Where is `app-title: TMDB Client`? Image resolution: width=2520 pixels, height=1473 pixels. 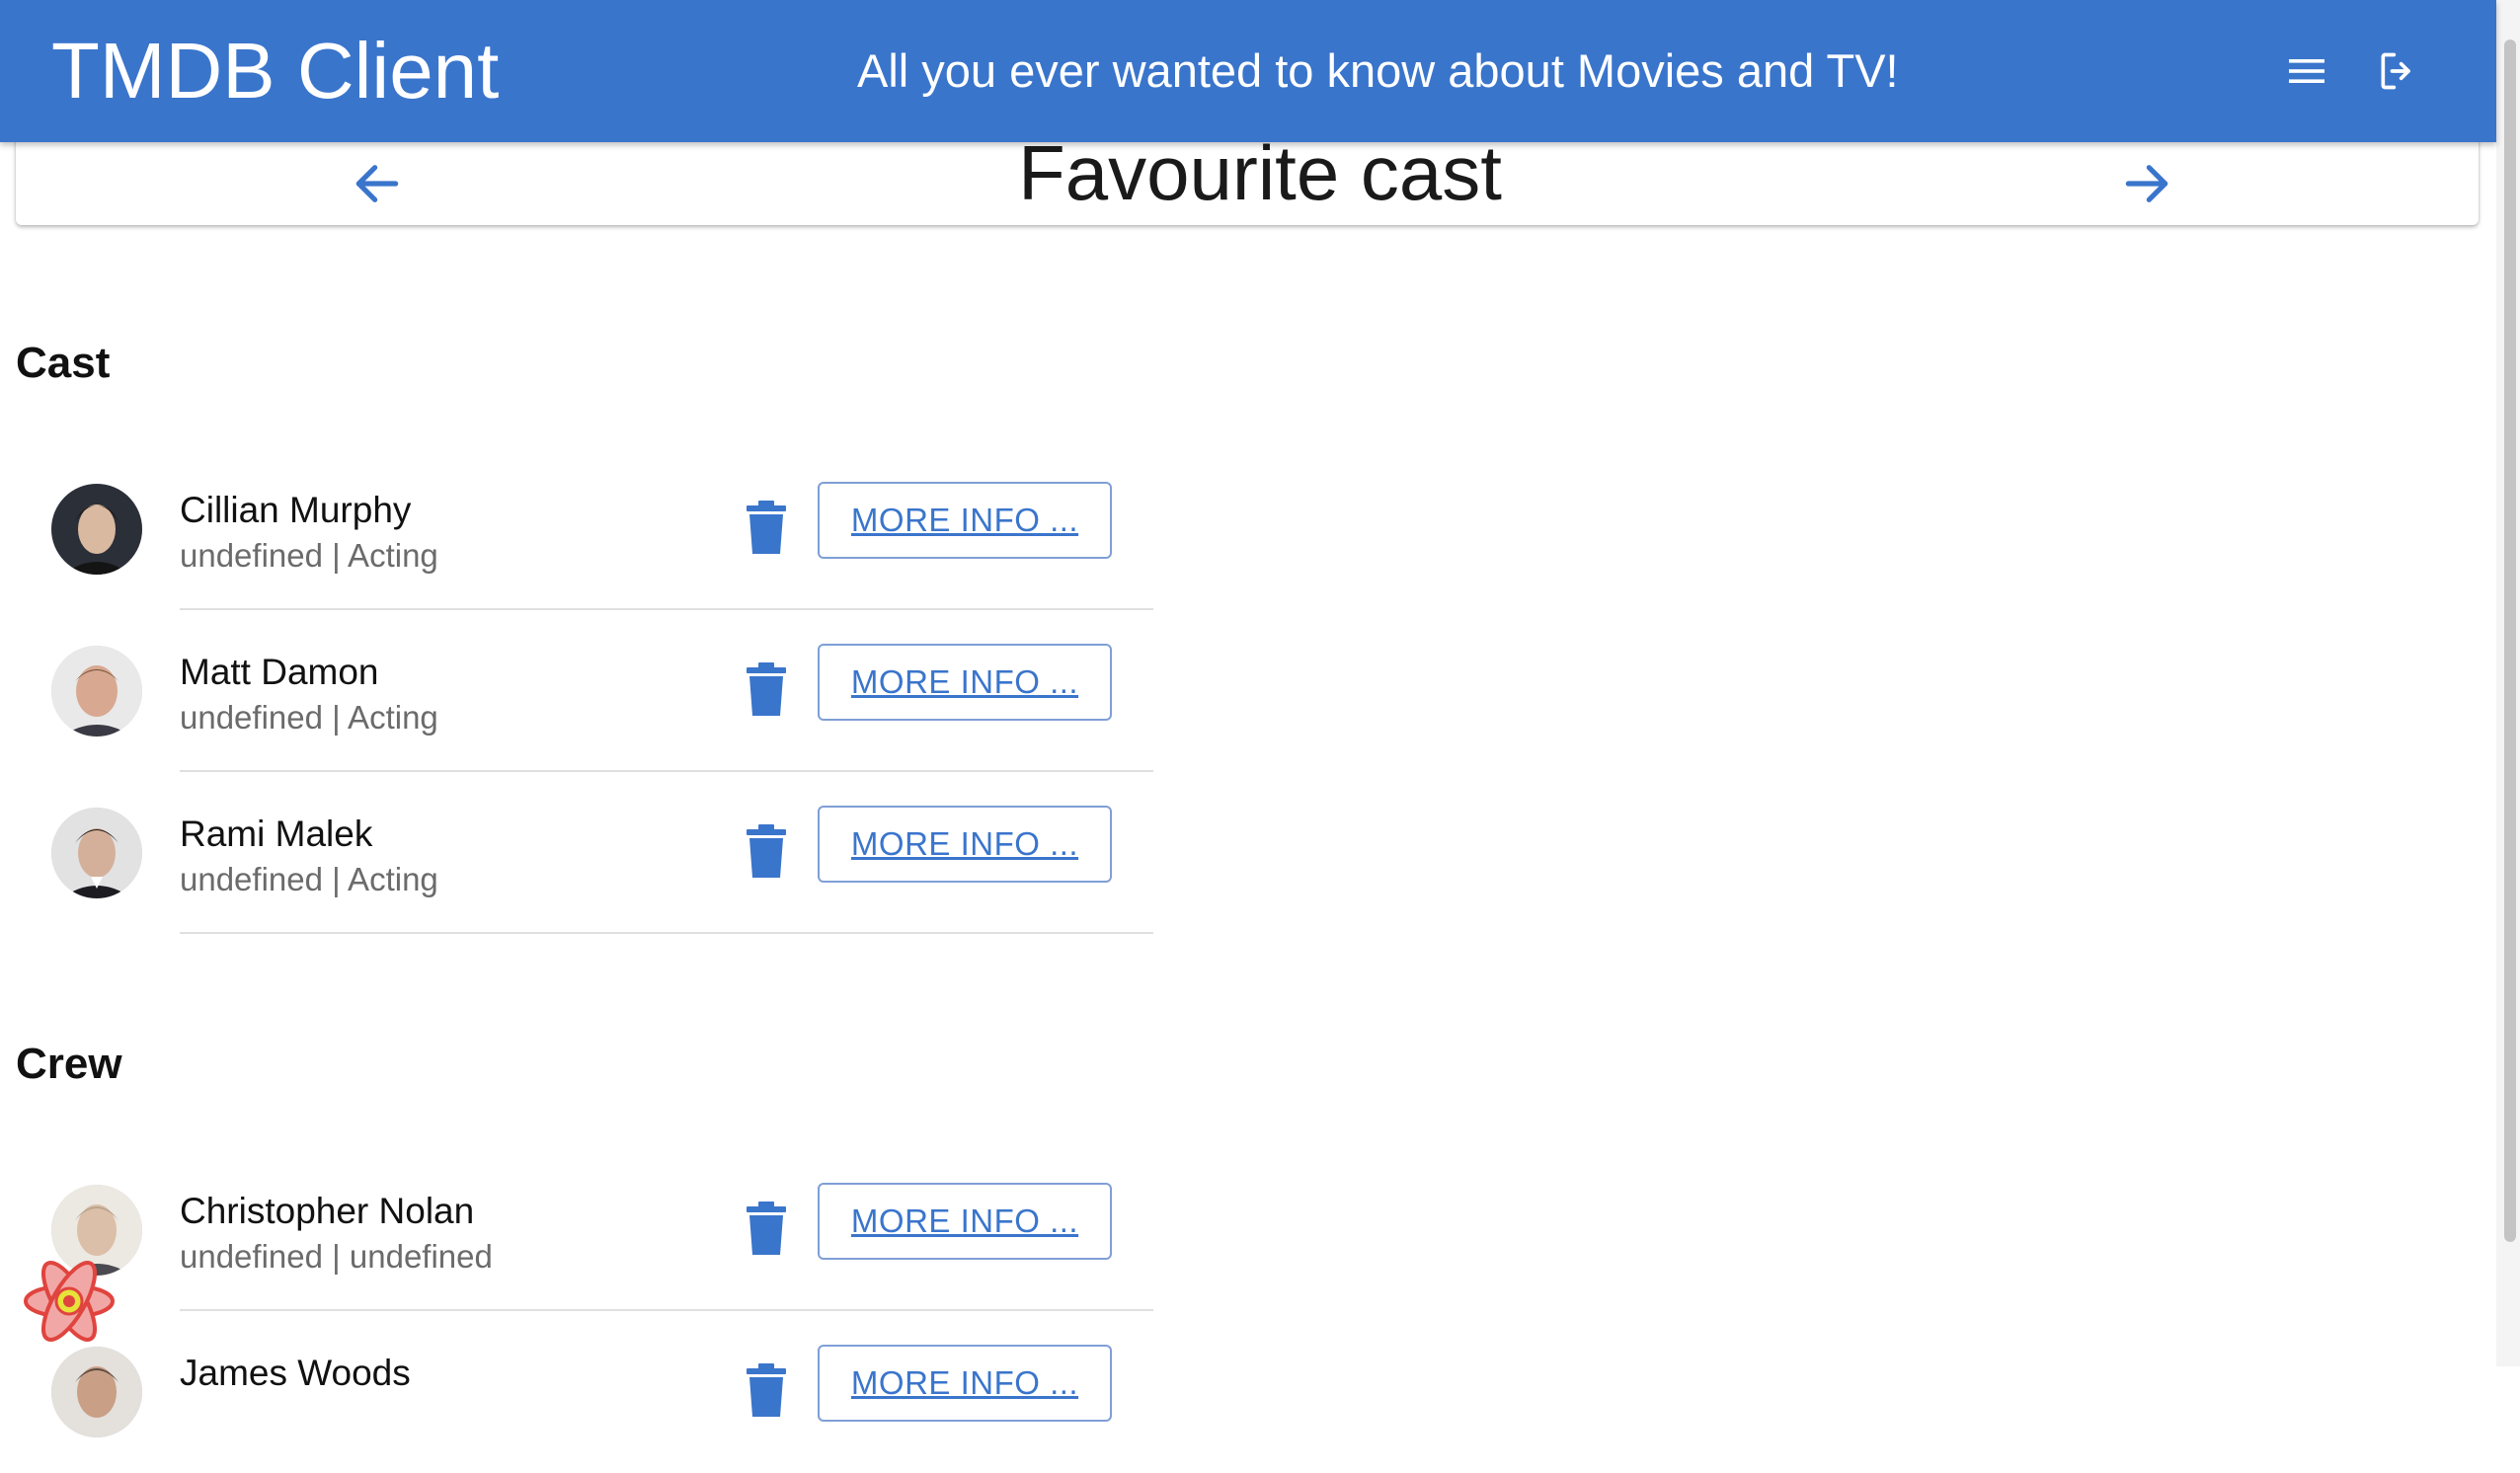
app-title: TMDB Client is located at coordinates (275, 71).